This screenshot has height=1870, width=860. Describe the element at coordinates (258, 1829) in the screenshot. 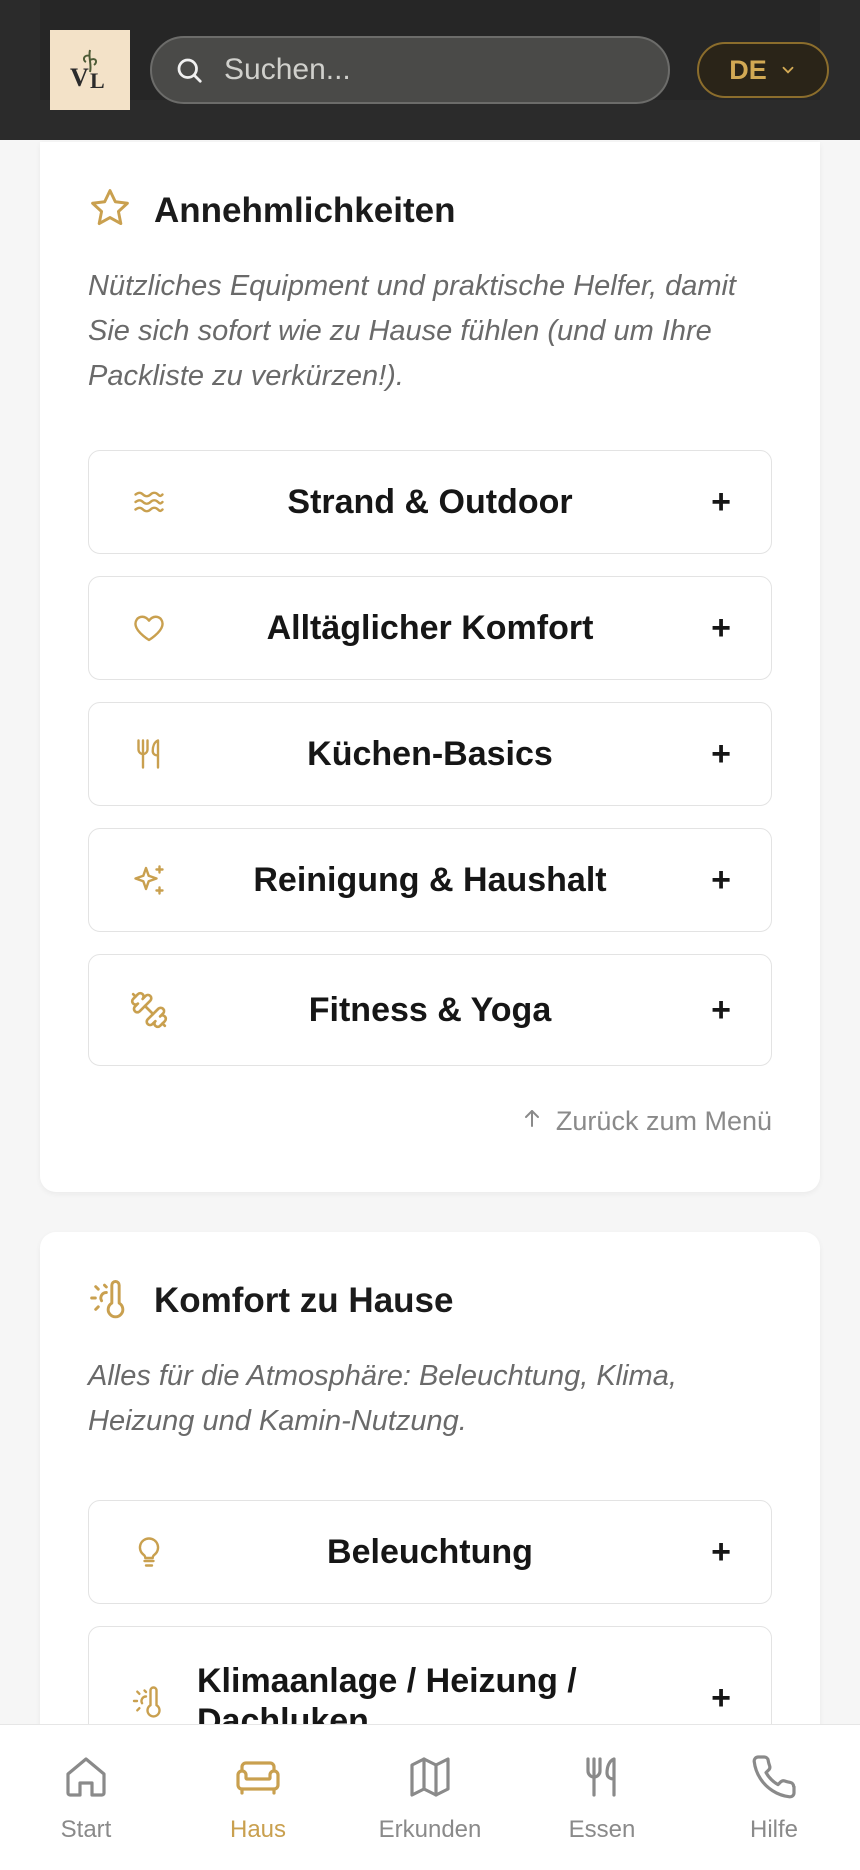

I see `nav-label: Haus` at that location.